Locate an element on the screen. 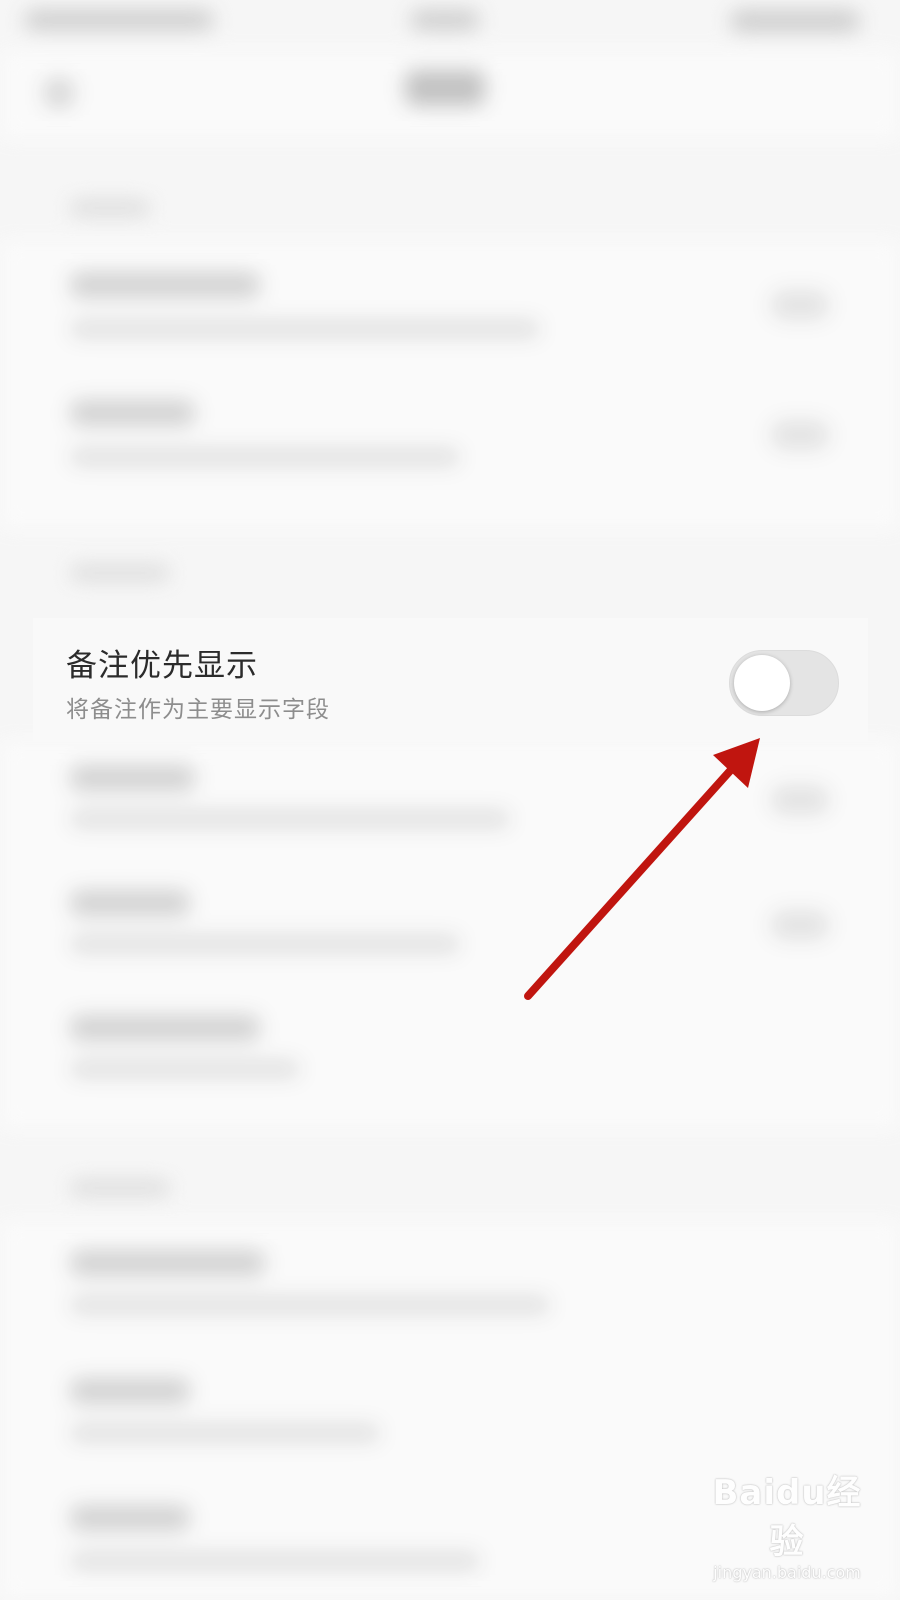  setting-title: 备注优先显示 is located at coordinates (162, 666).